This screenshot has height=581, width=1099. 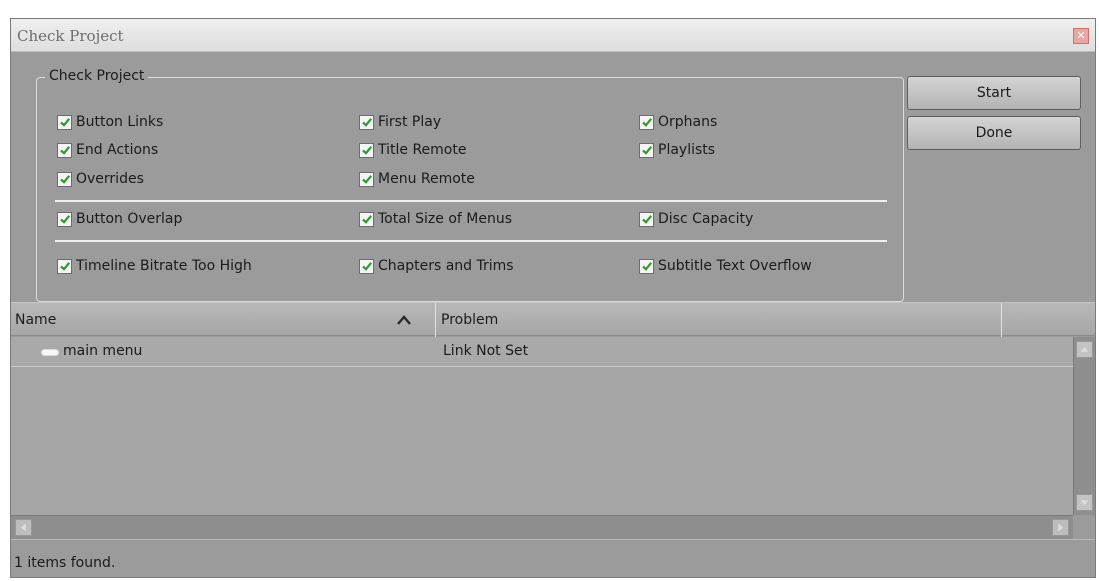 I want to click on checkbox-first-play: First Play, so click(x=400, y=122).